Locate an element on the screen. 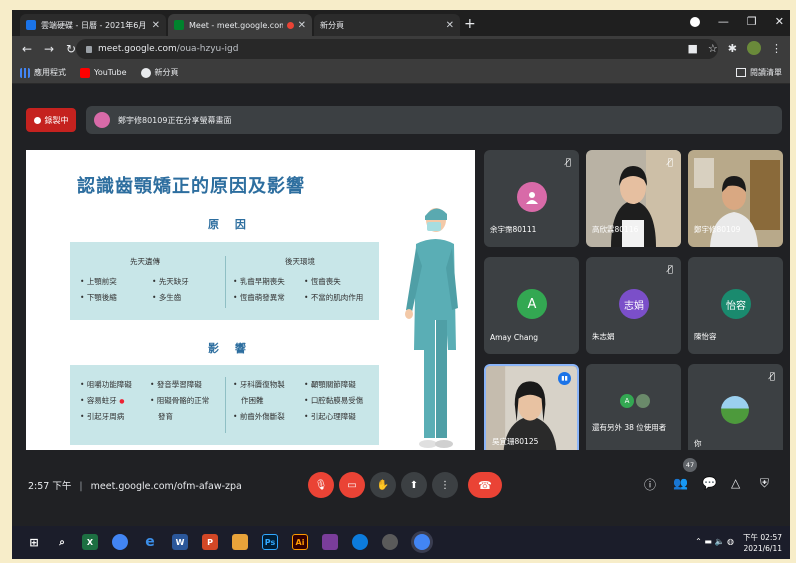  present-now-button: ⬆ is located at coordinates (414, 485).